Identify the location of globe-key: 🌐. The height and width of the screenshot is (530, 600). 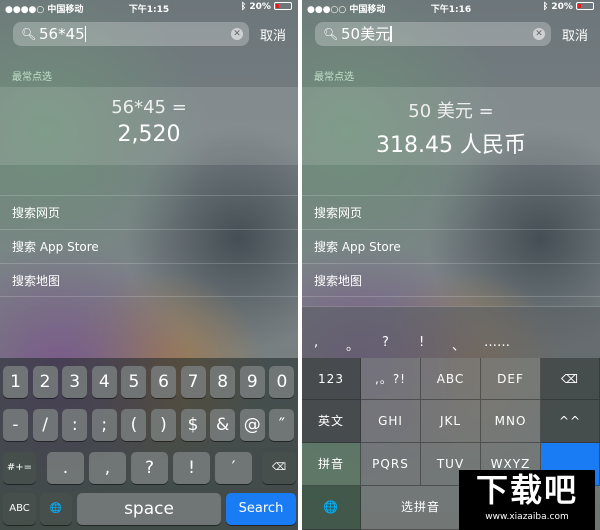
(56, 509).